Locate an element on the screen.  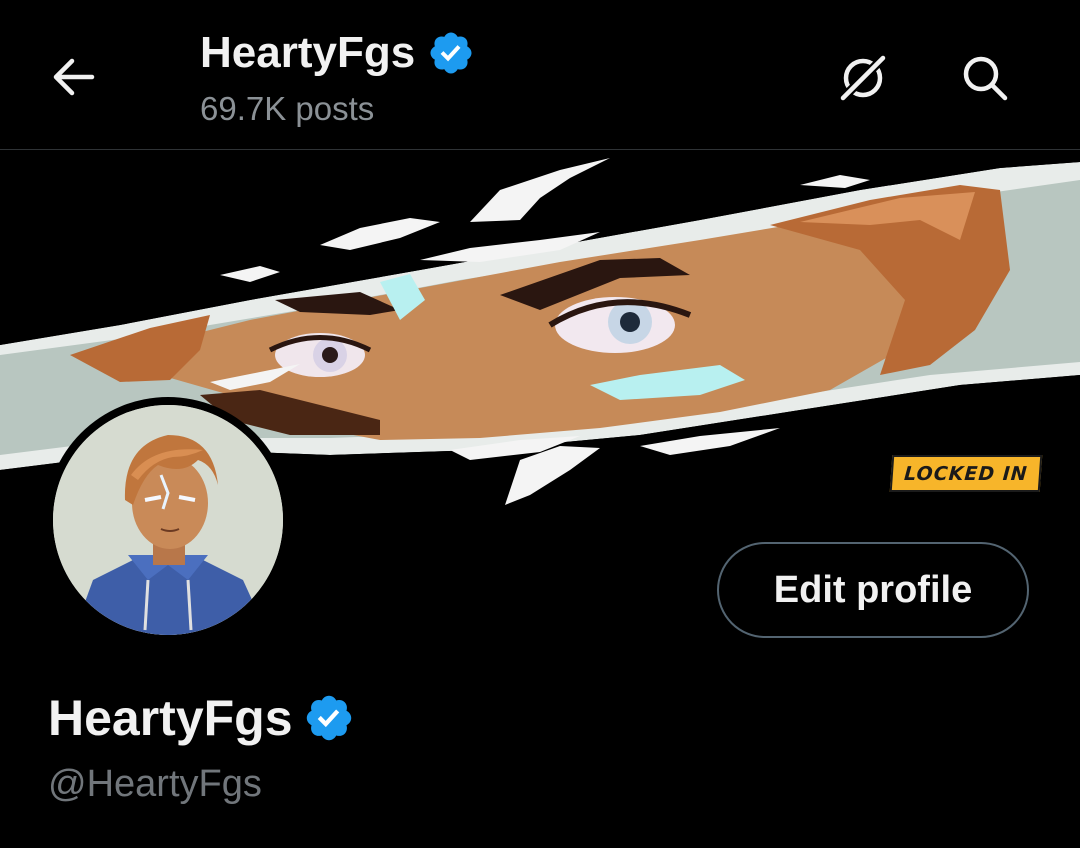
search-button is located at coordinates (985, 78).